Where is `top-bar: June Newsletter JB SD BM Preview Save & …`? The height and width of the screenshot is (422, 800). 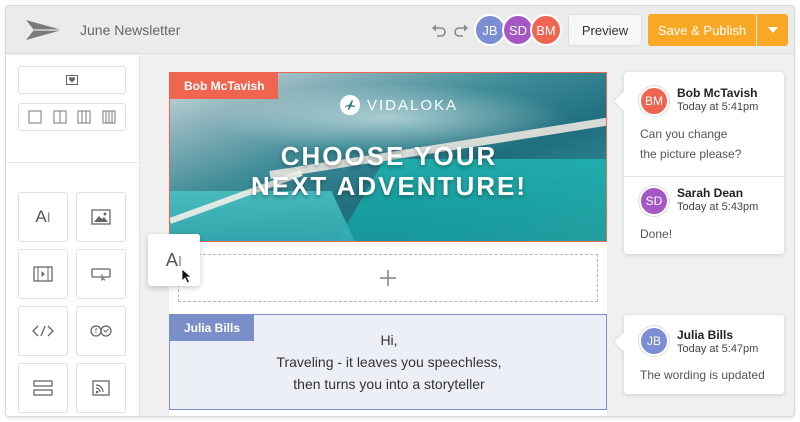 top-bar: June Newsletter JB SD BM Preview Save & … is located at coordinates (400, 30).